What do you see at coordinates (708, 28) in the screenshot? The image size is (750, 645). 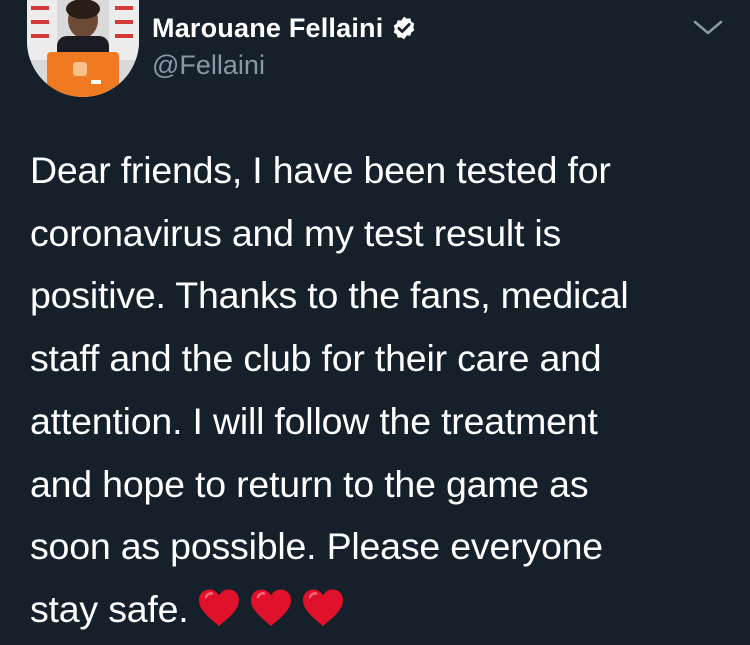 I see `chevron-down-icon` at bounding box center [708, 28].